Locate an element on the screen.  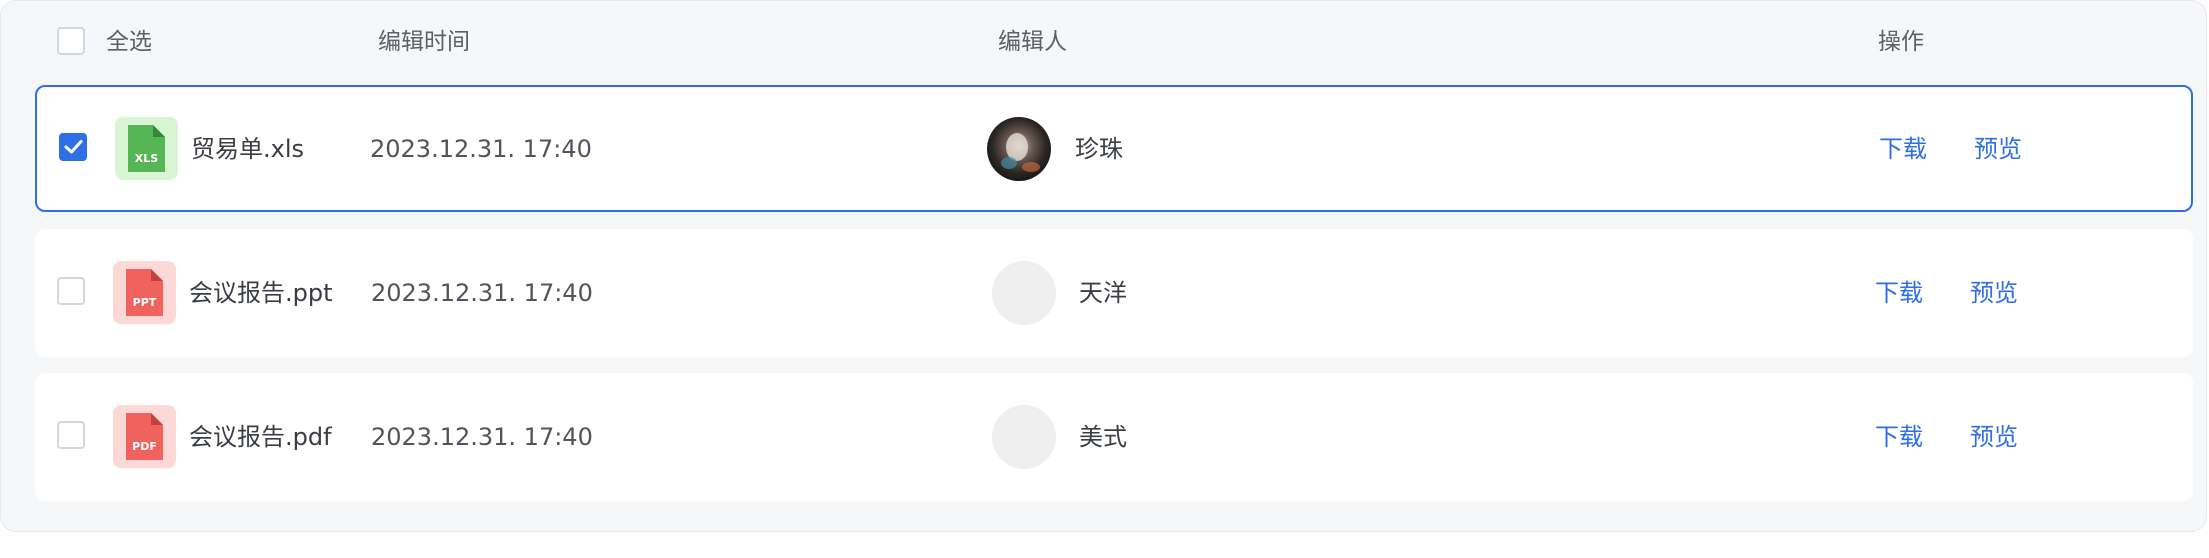
editor-name: 美式 is located at coordinates (1103, 437).